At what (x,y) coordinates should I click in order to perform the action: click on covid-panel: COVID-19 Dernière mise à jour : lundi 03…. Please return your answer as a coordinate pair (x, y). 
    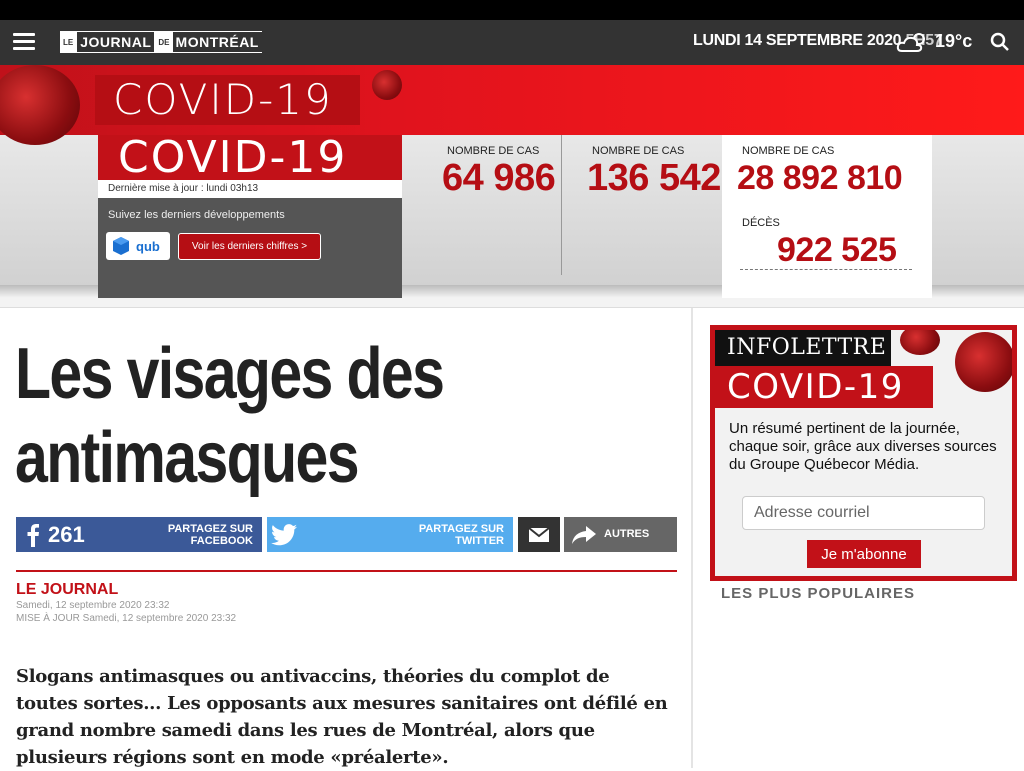
    Looking at the image, I should click on (250, 216).